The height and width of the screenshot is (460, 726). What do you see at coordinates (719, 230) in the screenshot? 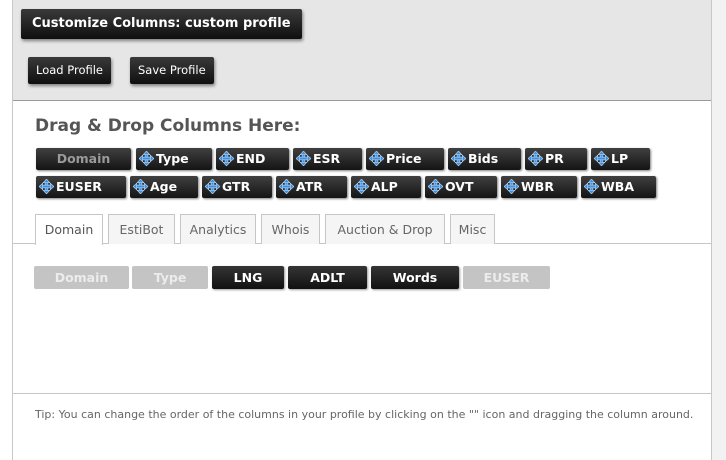
I see `page-scroll-strip` at bounding box center [719, 230].